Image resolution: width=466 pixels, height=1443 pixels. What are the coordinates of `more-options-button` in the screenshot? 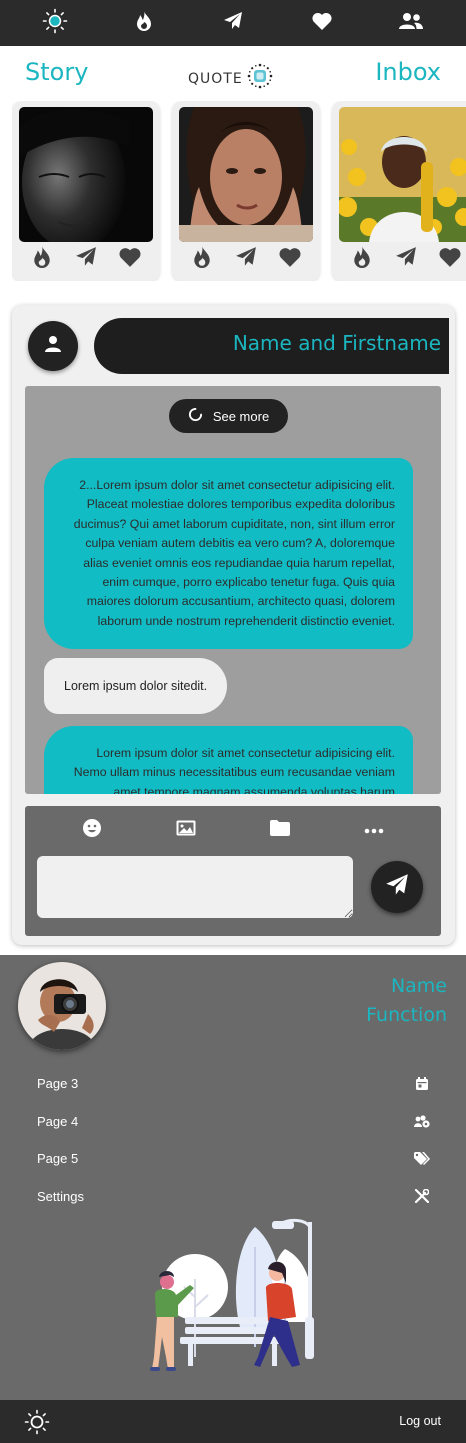 It's located at (374, 830).